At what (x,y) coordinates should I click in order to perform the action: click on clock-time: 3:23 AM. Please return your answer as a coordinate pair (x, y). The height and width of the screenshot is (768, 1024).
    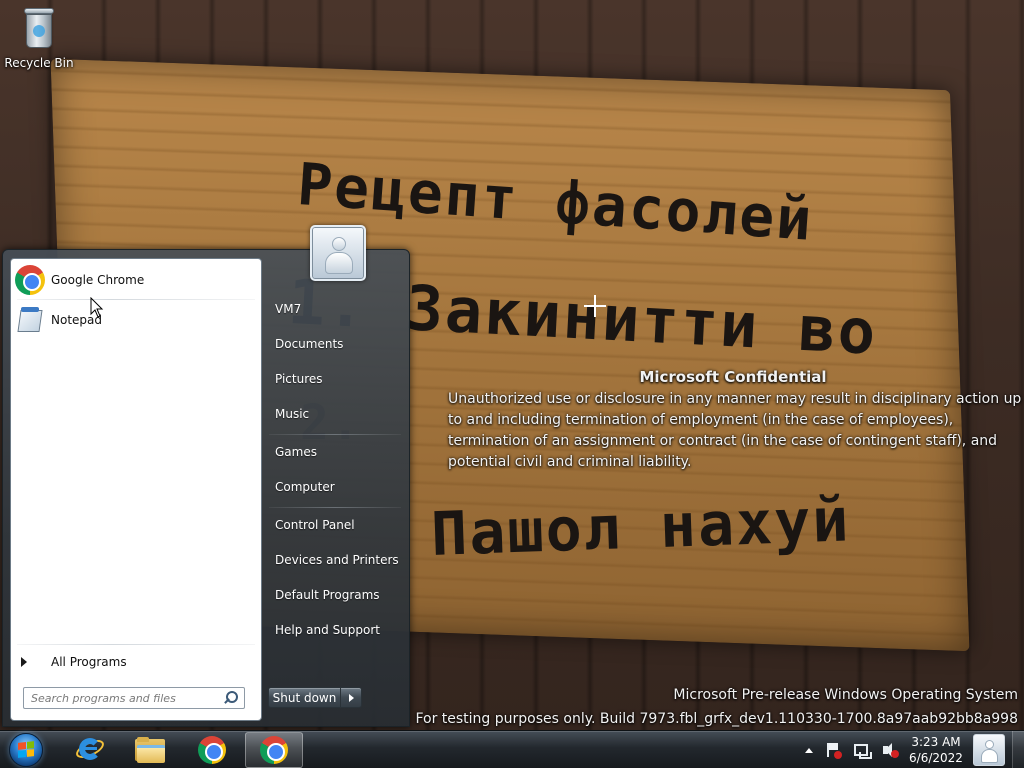
    Looking at the image, I should click on (936, 742).